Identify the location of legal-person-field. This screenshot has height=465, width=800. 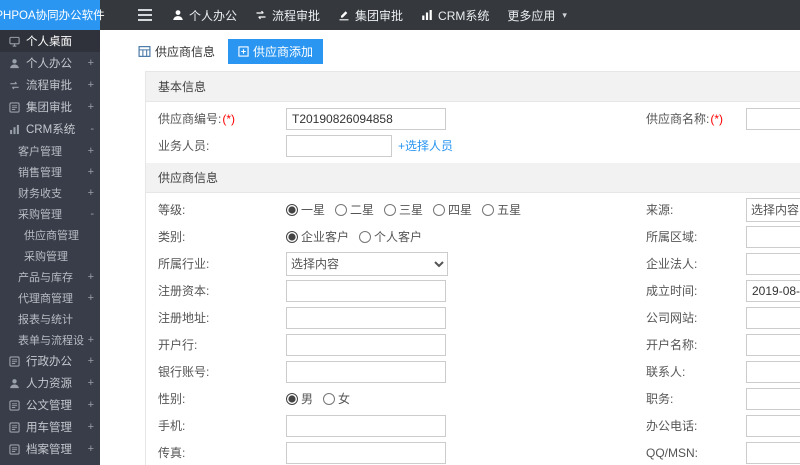
(773, 263).